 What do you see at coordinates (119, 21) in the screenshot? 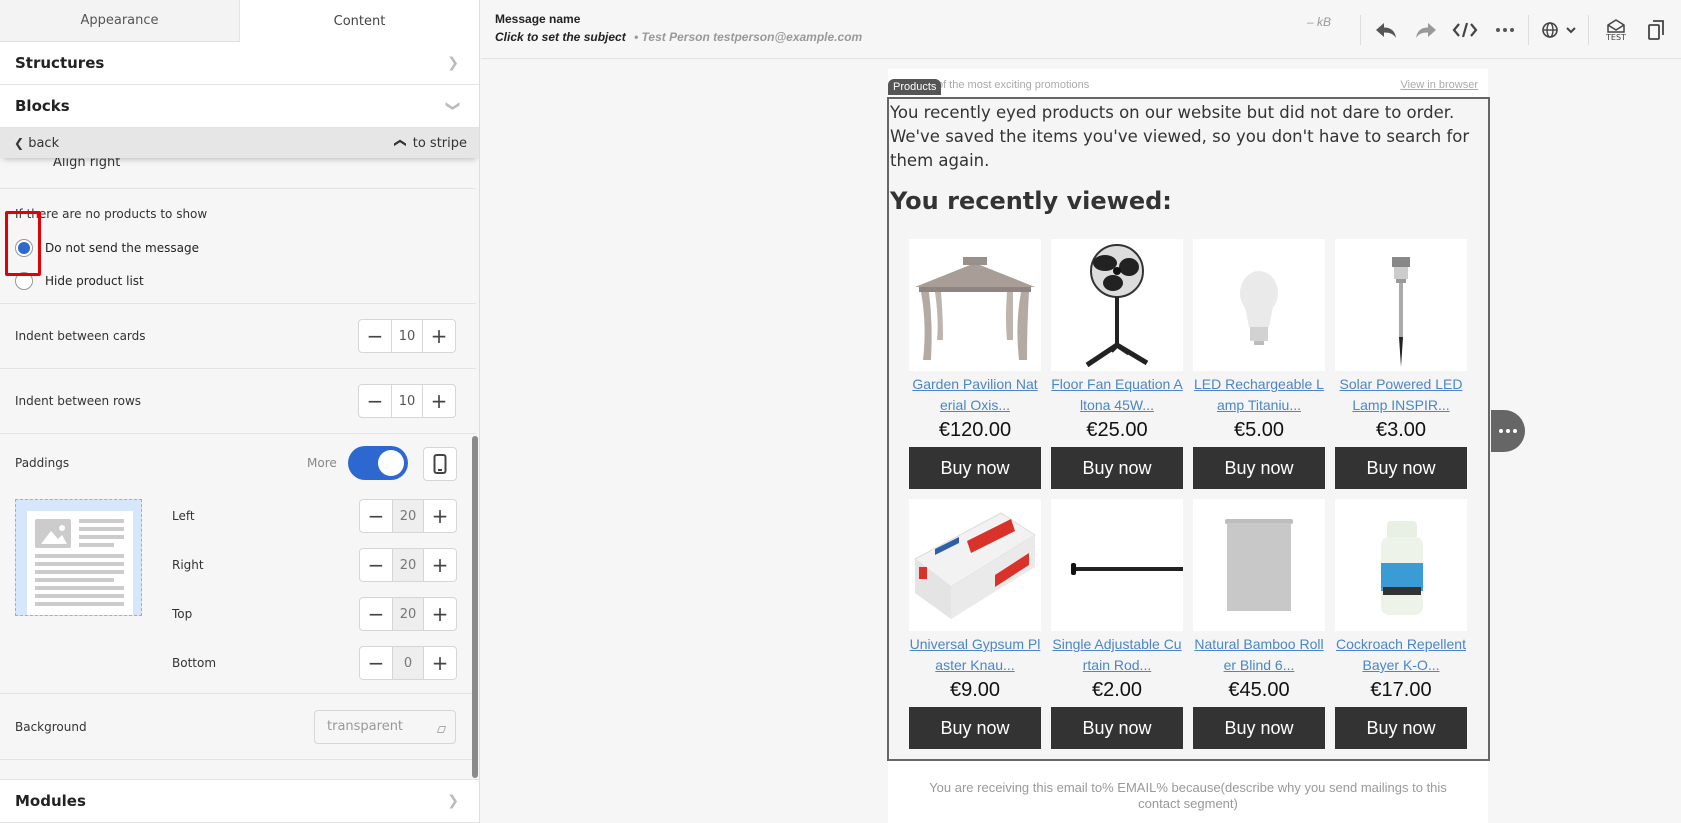
I see `tab-appearance: Appearance` at bounding box center [119, 21].